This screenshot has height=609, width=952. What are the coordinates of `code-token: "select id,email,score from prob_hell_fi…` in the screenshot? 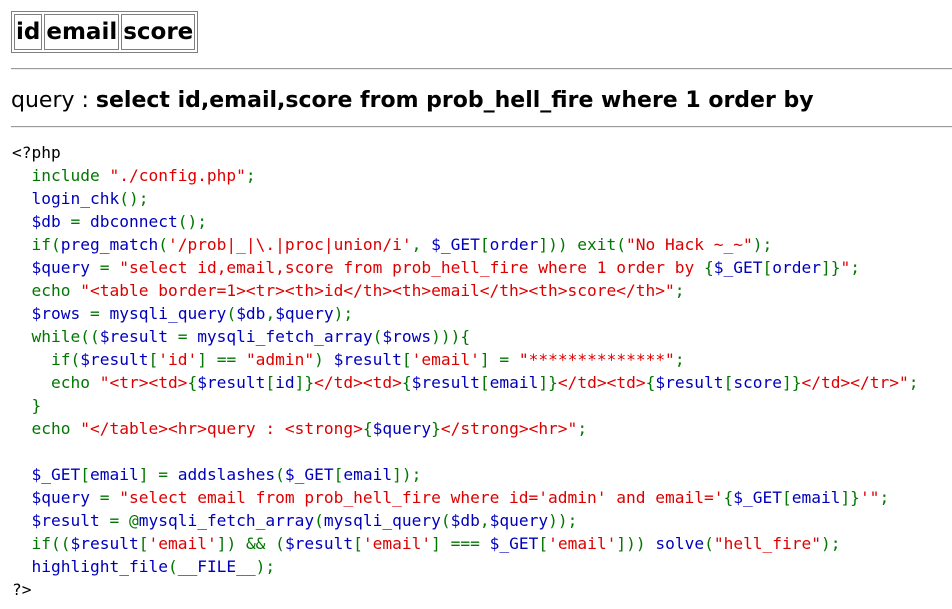 It's located at (411, 267).